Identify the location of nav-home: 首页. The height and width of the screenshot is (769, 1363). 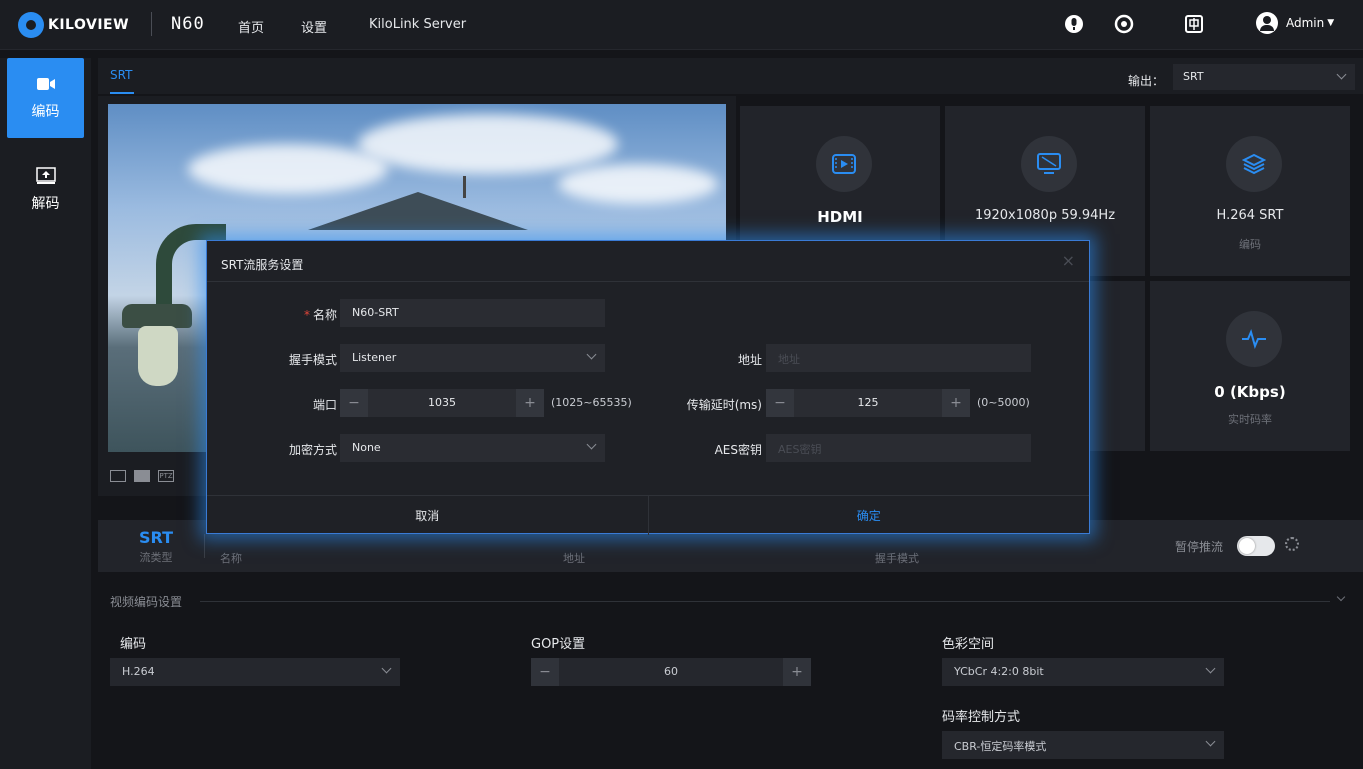
(251, 26).